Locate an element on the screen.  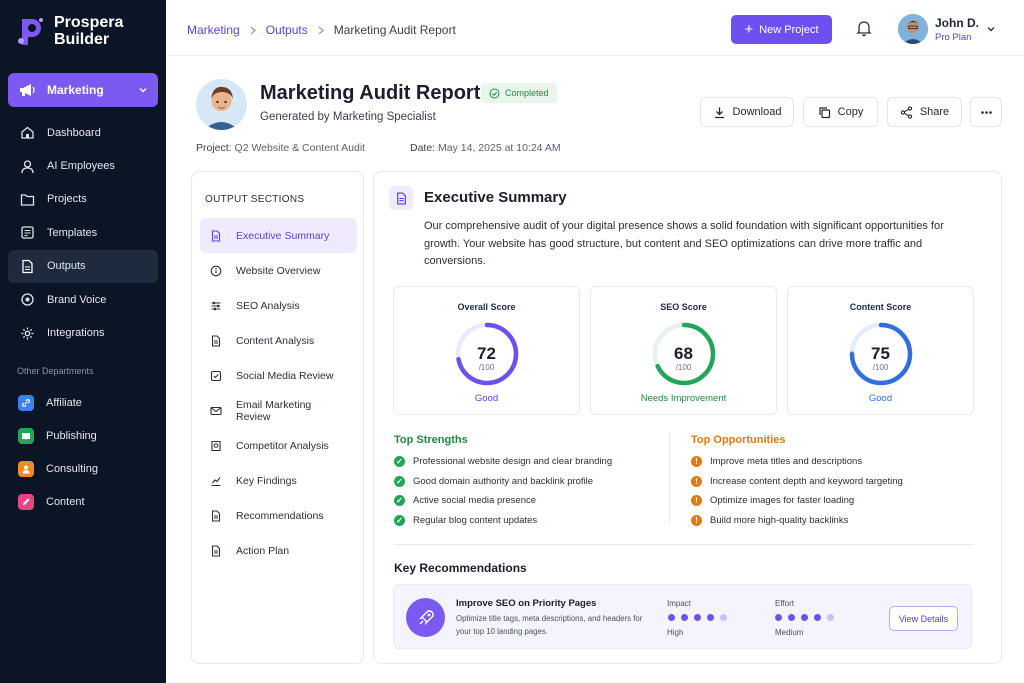
new-project-button: + New Project is located at coordinates (781, 29).